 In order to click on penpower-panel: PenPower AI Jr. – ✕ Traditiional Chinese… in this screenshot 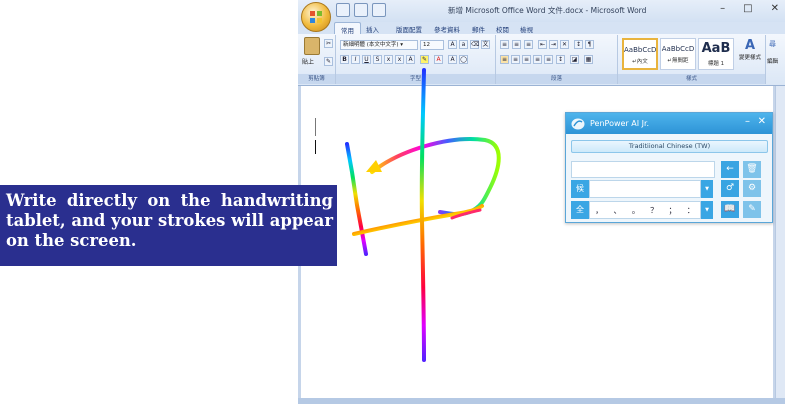, I will do `click(669, 167)`.